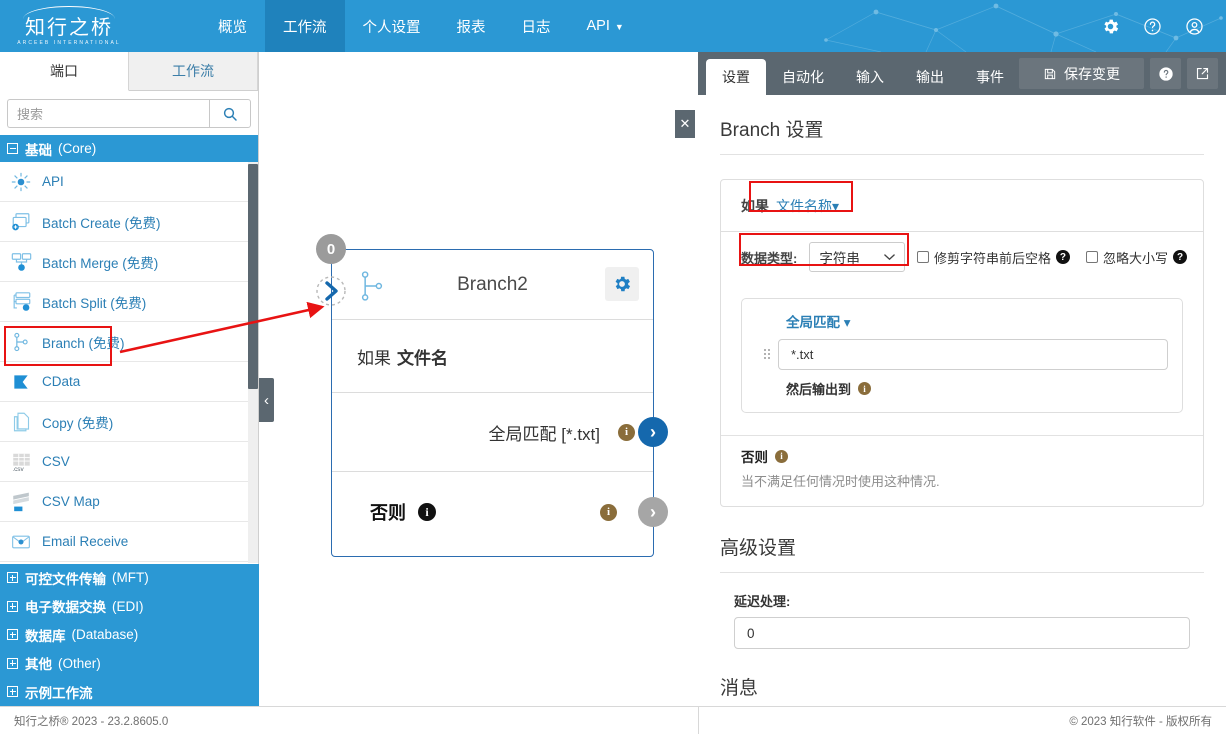  What do you see at coordinates (129, 382) in the screenshot?
I see `sidebar-item-cdata: CData` at bounding box center [129, 382].